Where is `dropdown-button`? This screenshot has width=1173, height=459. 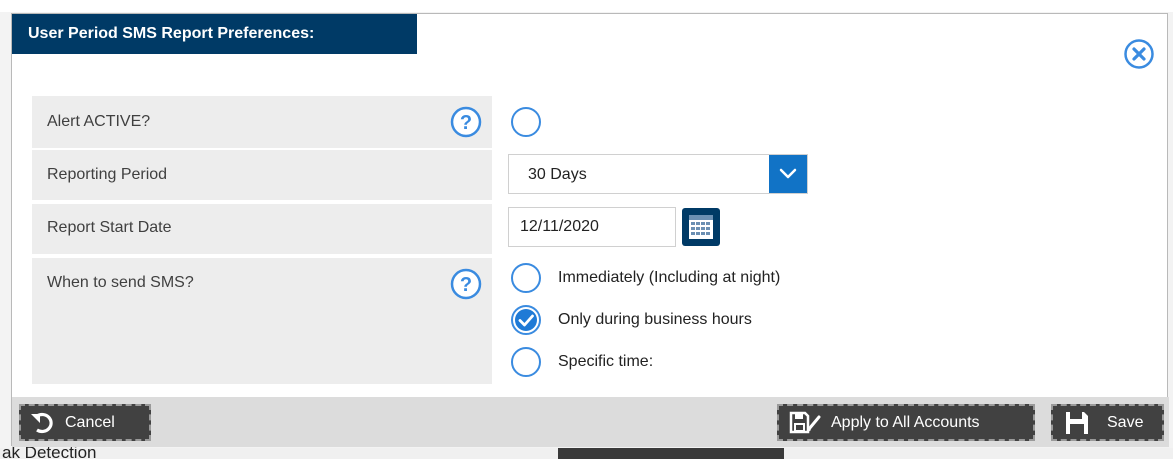 dropdown-button is located at coordinates (788, 174).